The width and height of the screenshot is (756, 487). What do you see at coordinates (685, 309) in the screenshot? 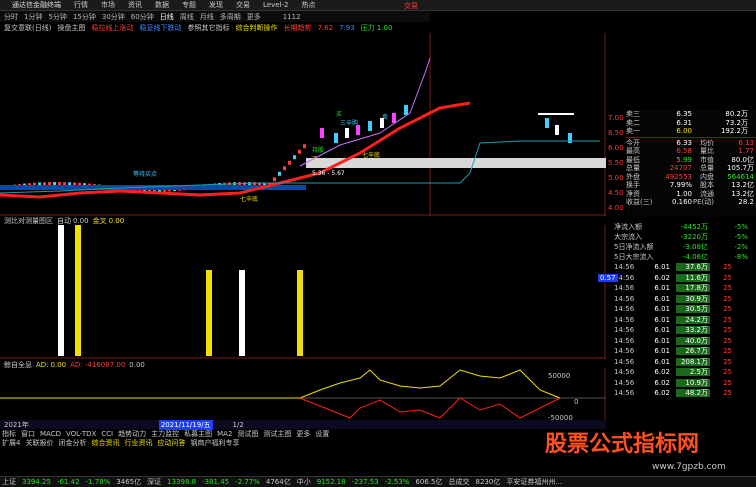
I see `tick-row: 14:56 6.01 30.5万 25` at bounding box center [685, 309].